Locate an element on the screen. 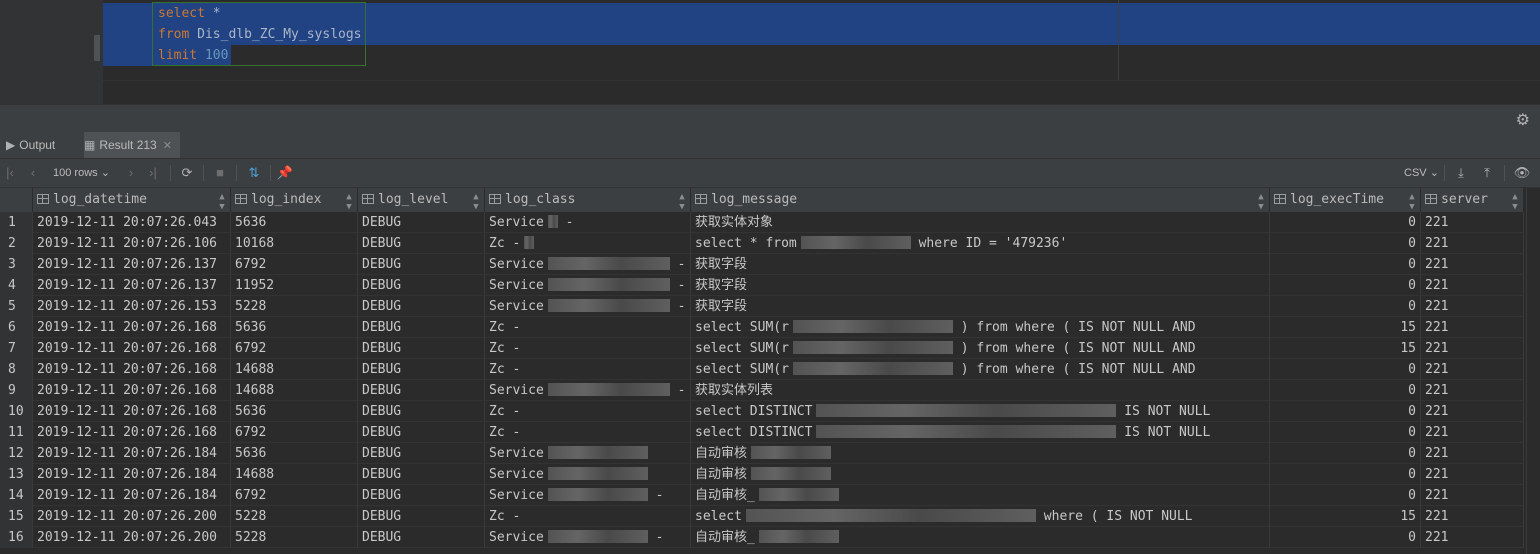 This screenshot has width=1540, height=554. previous-page-icon: ‹ is located at coordinates (33, 173).